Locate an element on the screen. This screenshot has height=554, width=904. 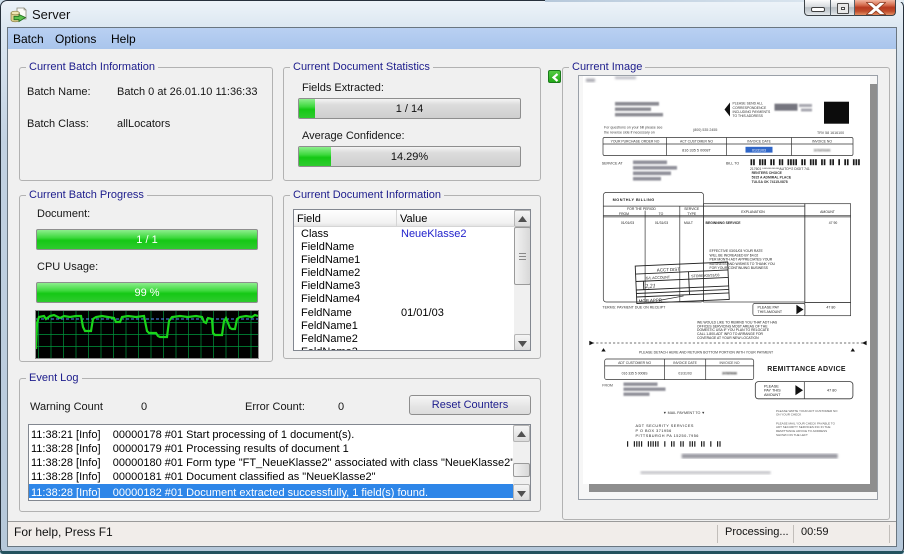
svg-text: G/L ACCOUNT is located at coordinates (658, 277).